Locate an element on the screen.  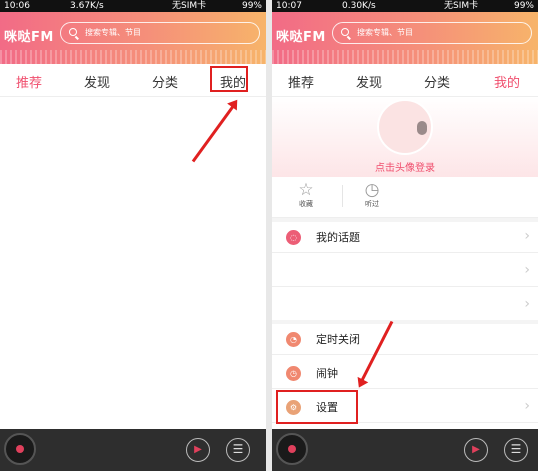
highlight-box-settings is located at coordinates (317, 407).